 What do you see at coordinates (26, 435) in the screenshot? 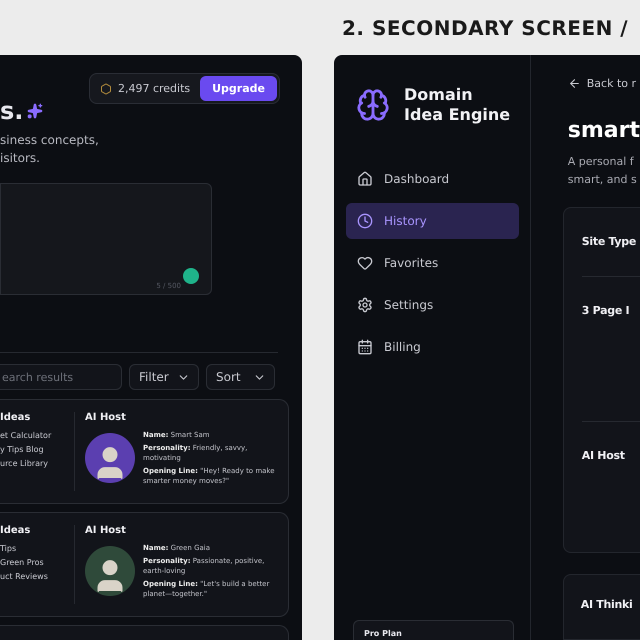
I see `idea-item: et Calculator` at bounding box center [26, 435].